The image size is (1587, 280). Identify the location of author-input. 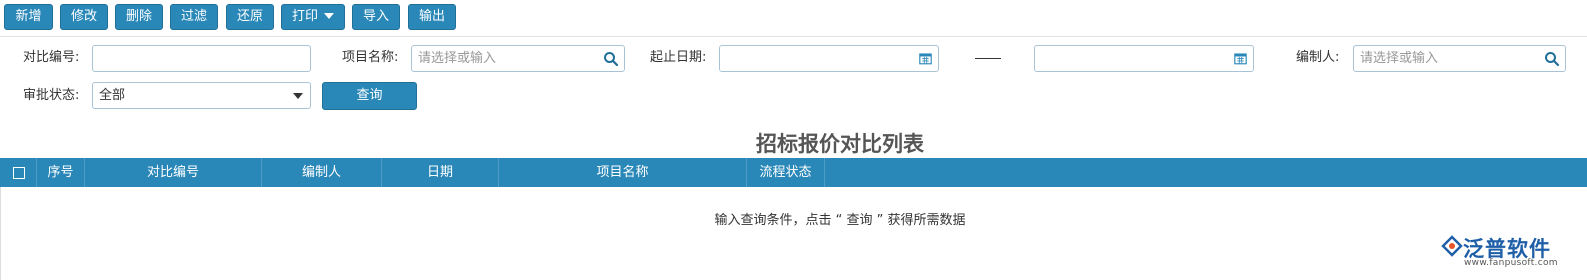
(1459, 58).